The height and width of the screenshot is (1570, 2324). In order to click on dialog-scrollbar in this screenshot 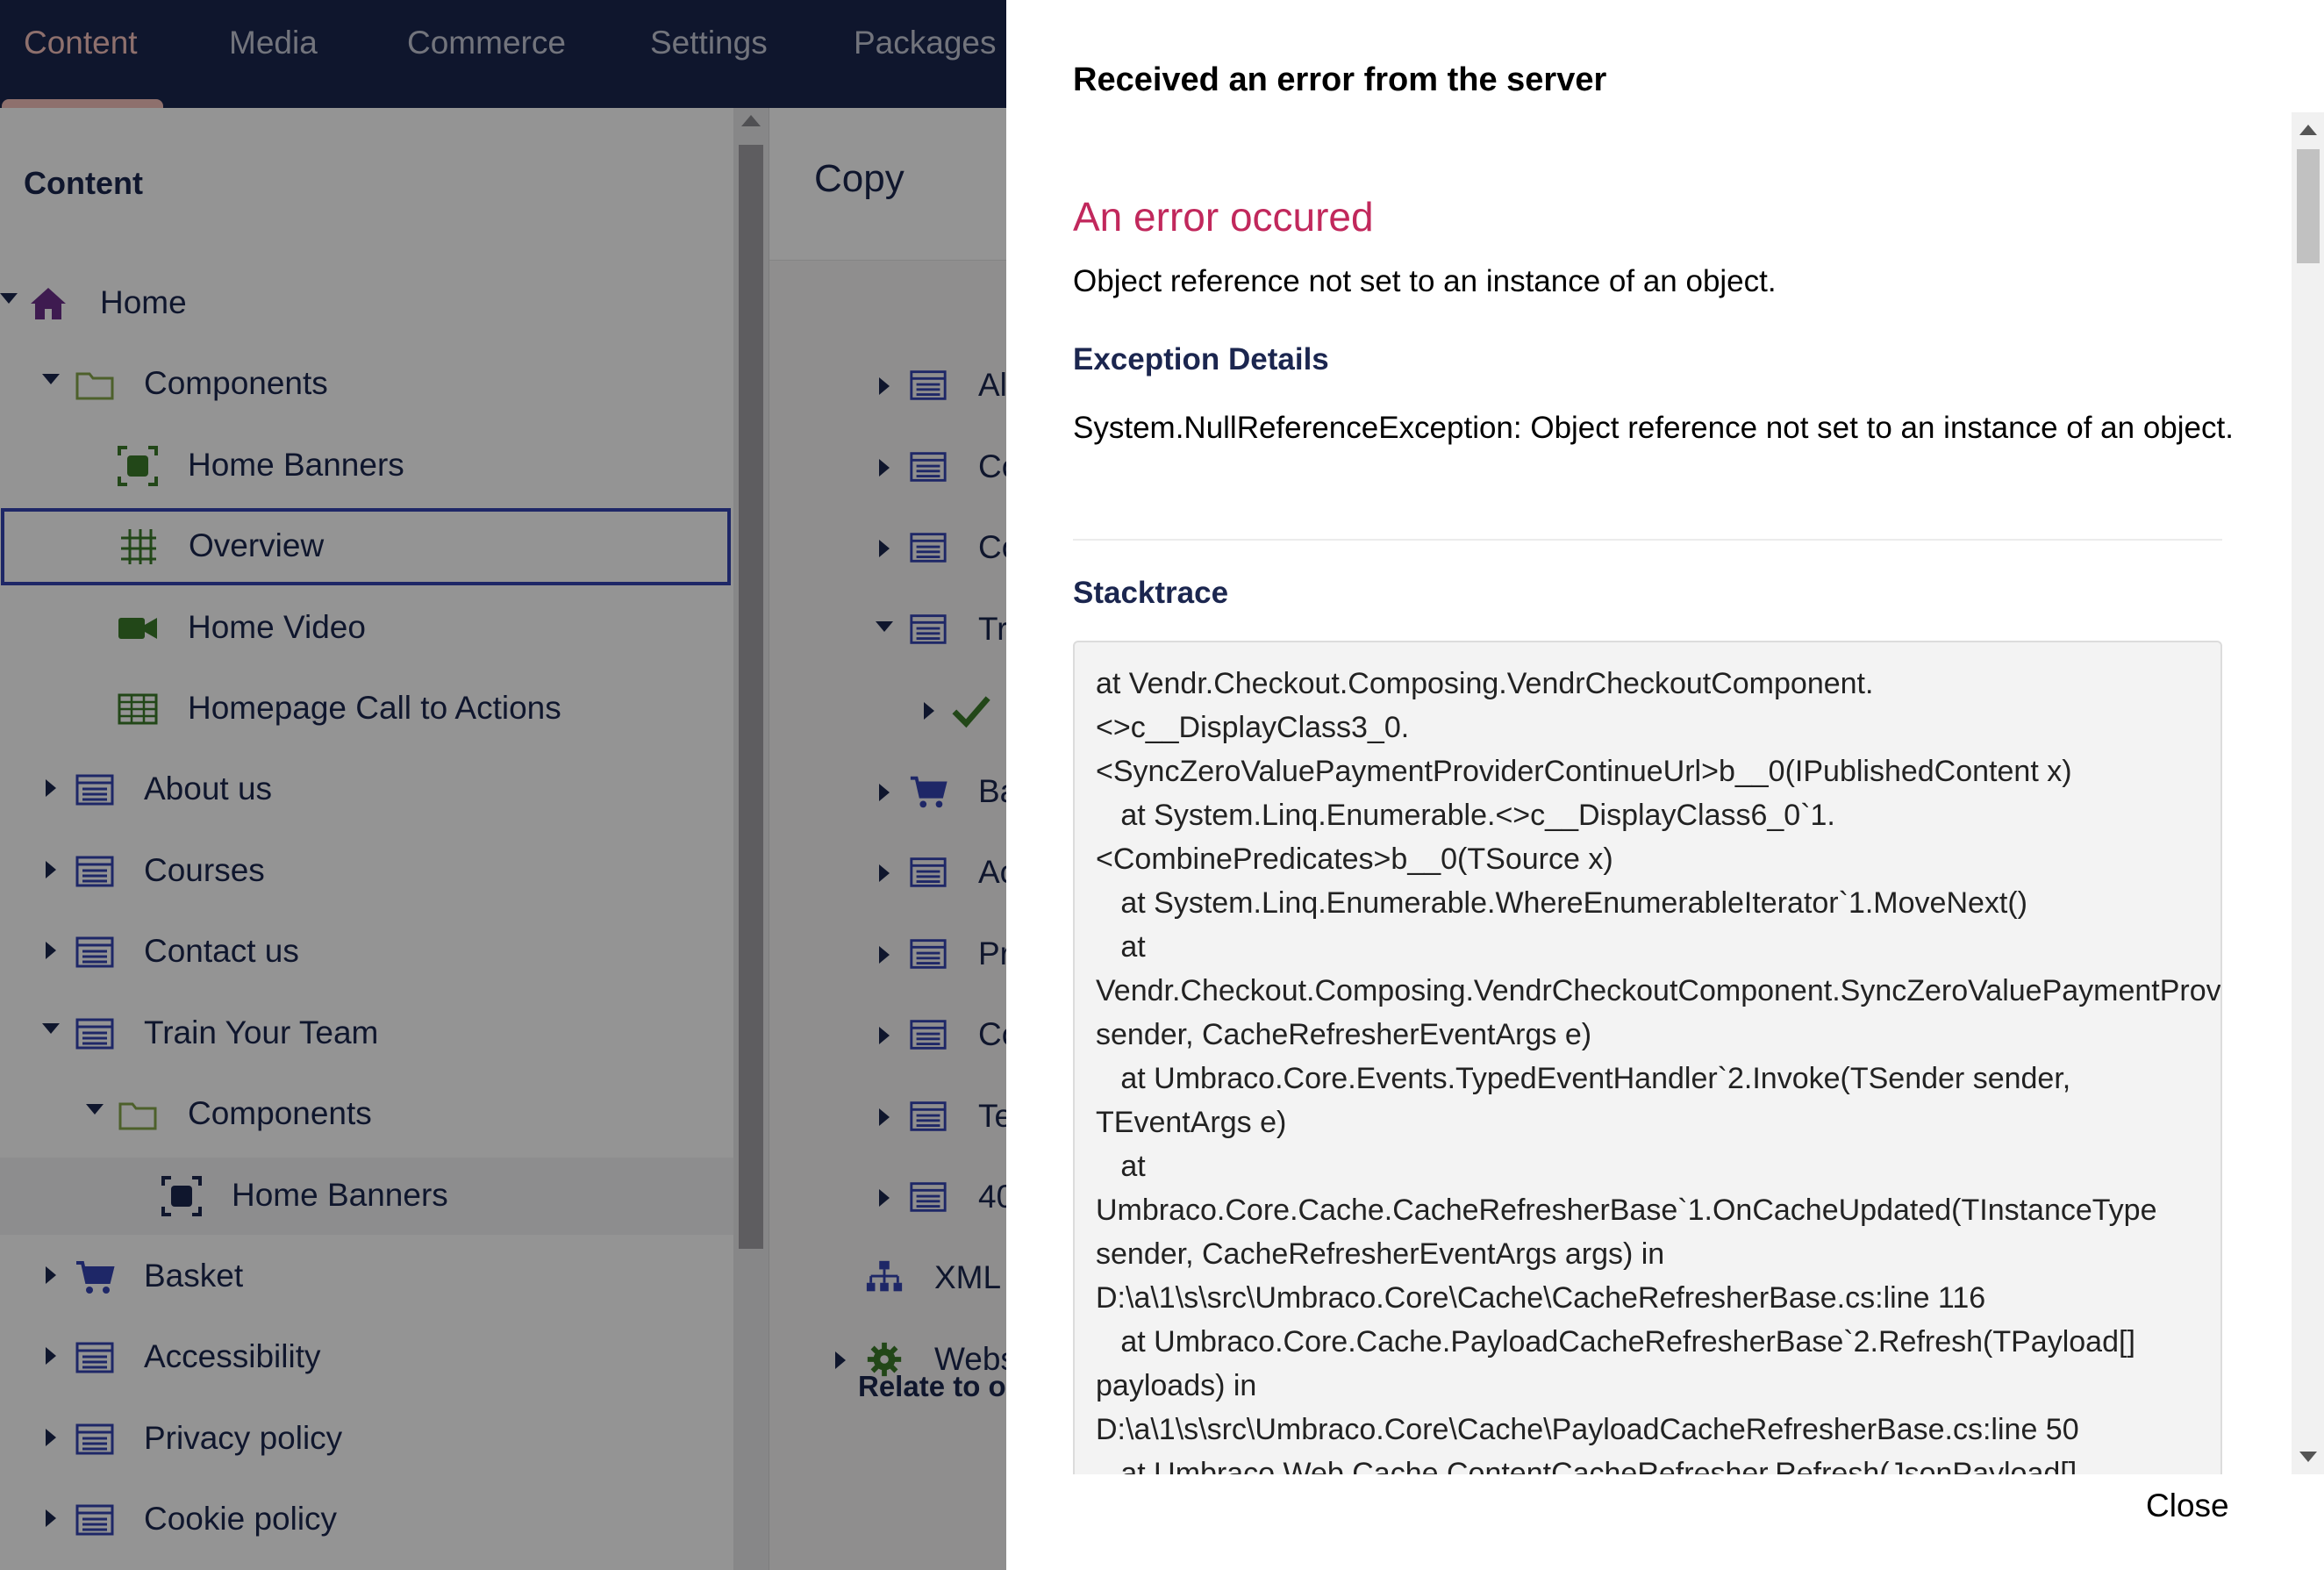, I will do `click(2308, 793)`.